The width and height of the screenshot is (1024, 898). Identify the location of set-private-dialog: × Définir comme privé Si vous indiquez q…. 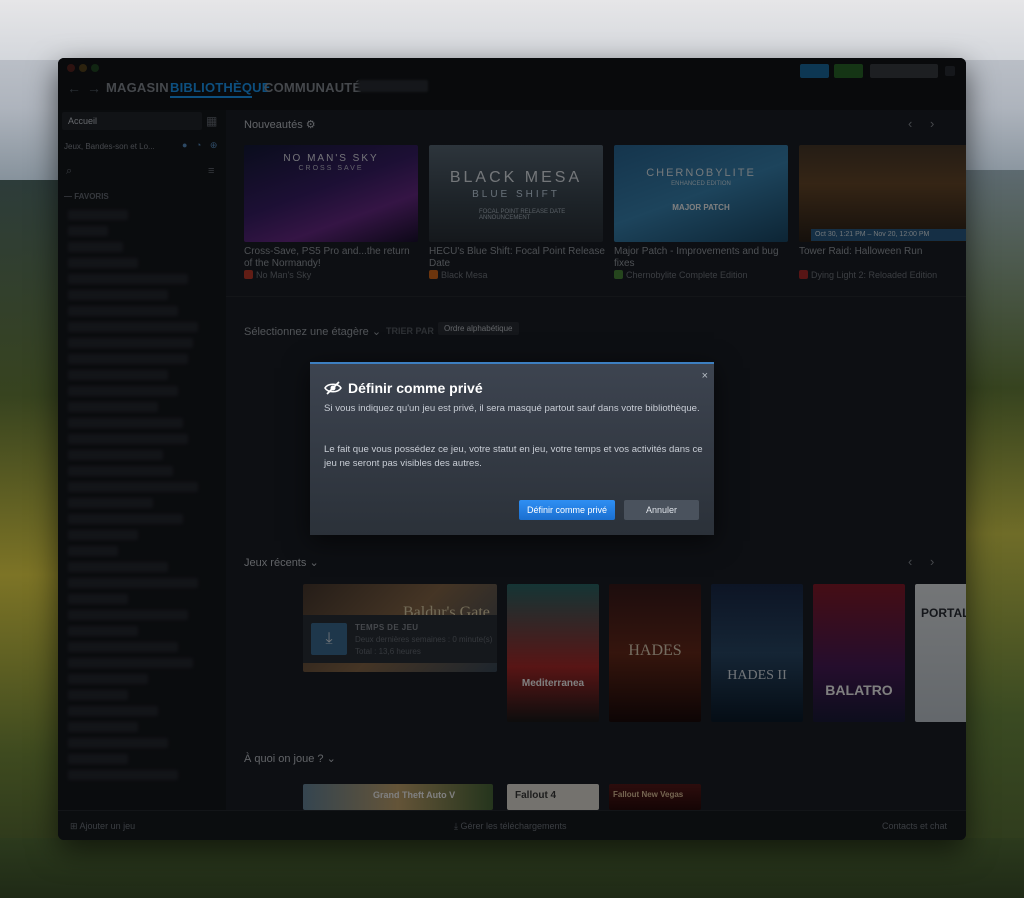
(512, 448).